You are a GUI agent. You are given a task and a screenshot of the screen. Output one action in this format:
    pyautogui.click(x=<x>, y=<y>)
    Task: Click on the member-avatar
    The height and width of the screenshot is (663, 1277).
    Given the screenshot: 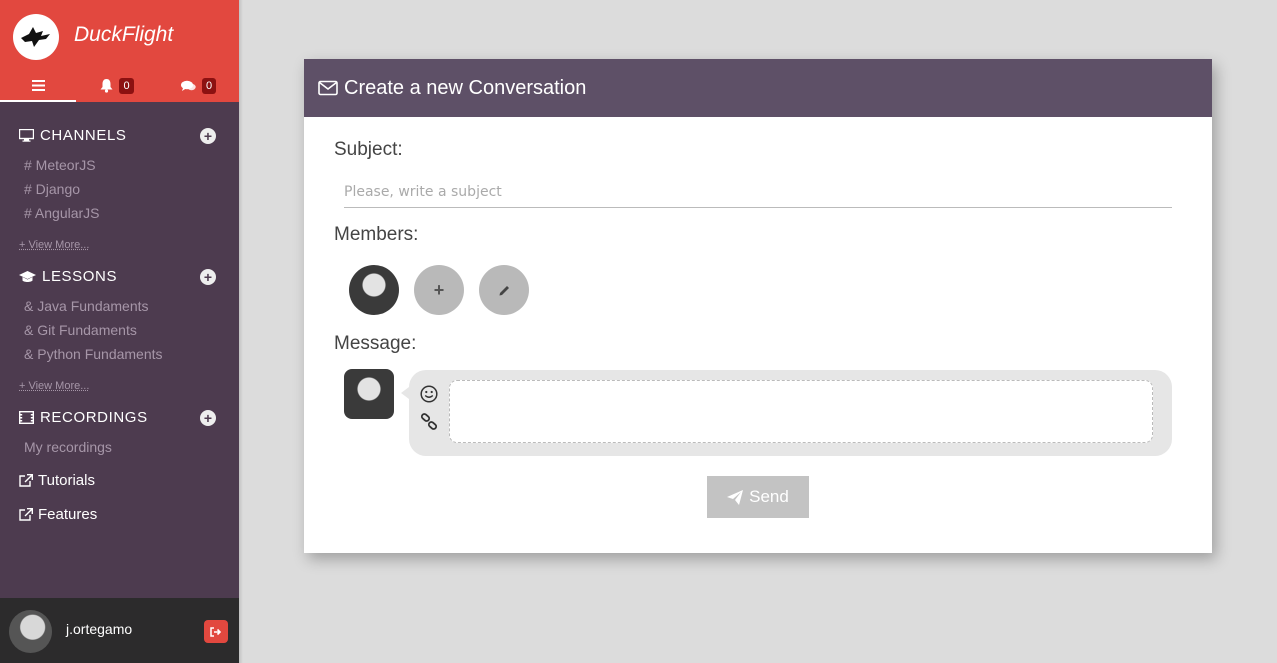 What is the action you would take?
    pyautogui.click(x=374, y=290)
    